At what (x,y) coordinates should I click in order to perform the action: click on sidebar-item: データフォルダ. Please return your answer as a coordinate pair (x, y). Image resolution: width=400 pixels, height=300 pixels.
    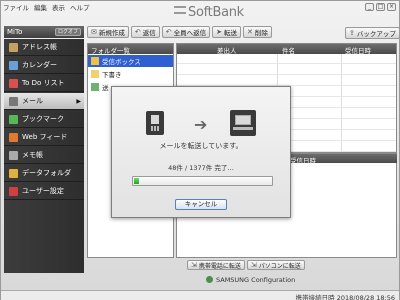
    Looking at the image, I should click on (44, 173).